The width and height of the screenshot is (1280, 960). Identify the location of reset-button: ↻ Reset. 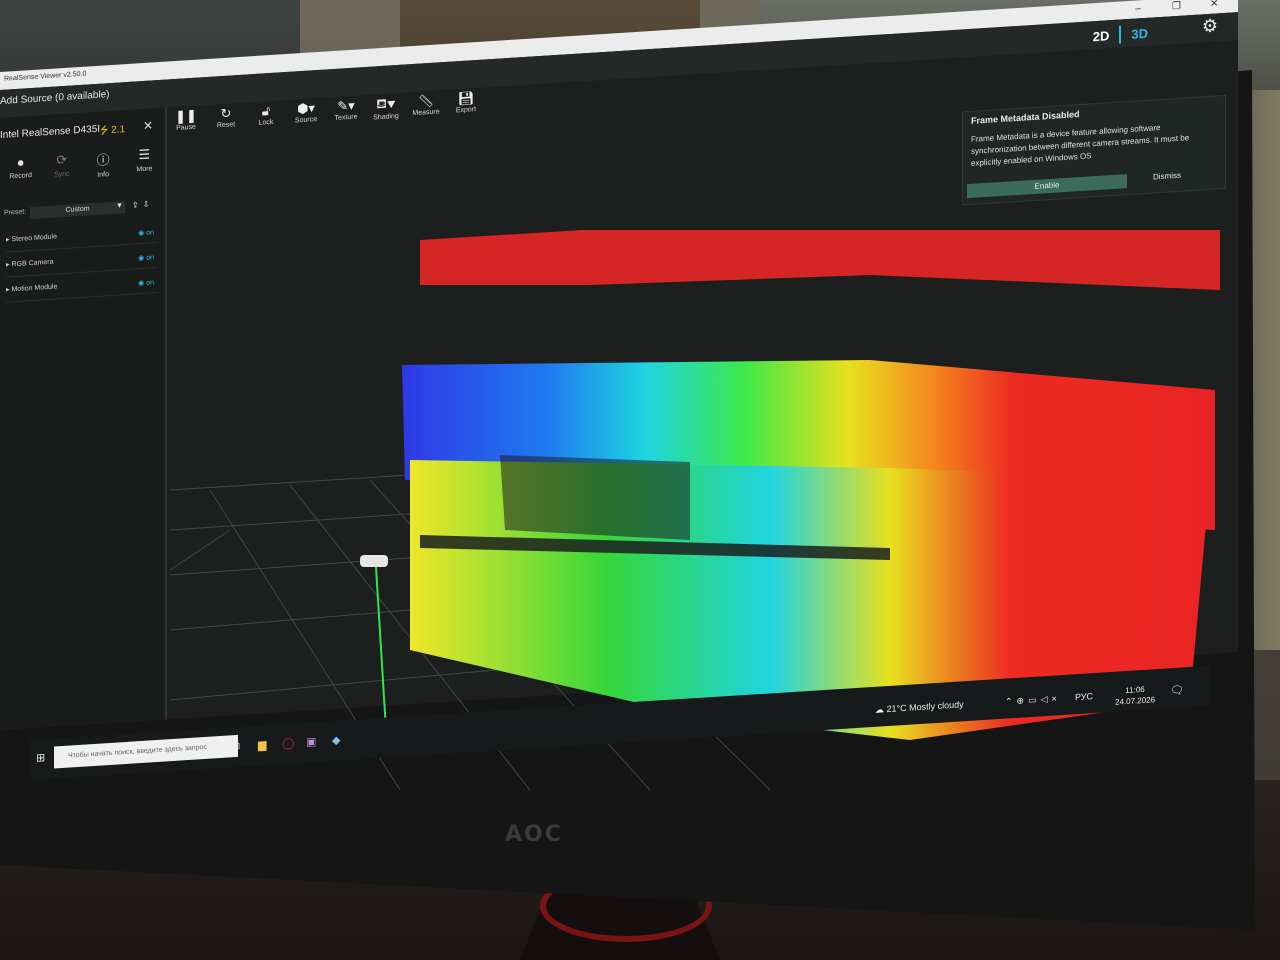
(226, 124).